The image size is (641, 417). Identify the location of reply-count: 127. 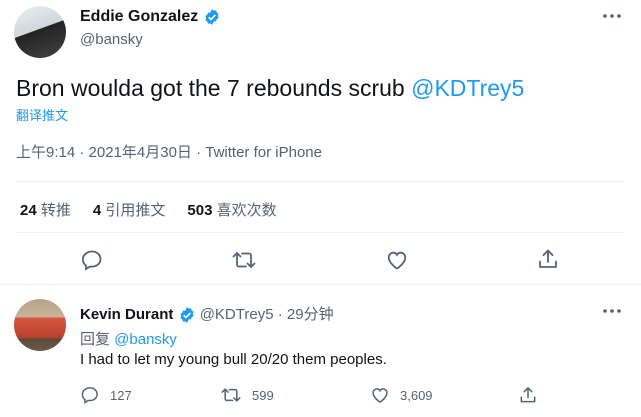
(121, 395).